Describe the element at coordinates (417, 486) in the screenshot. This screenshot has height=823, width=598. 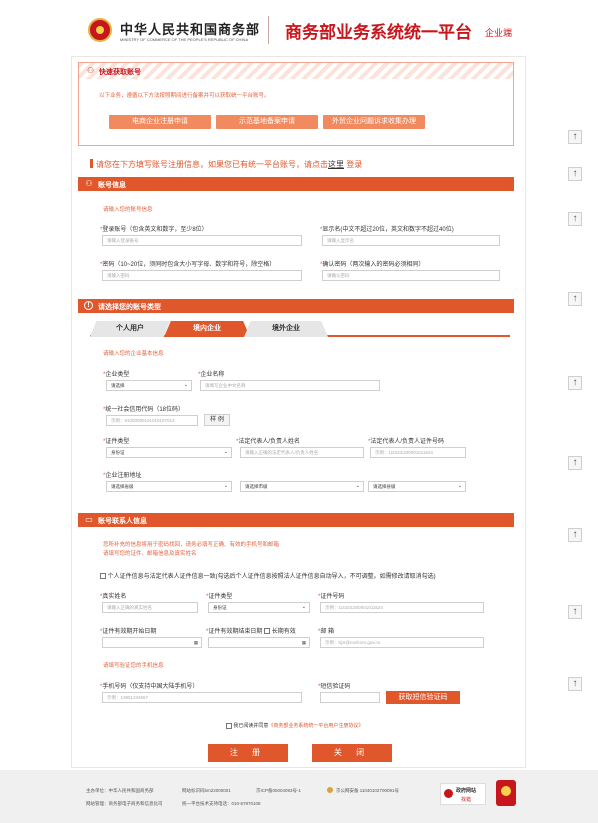
I see `county-select: 请选择县级 ⌄` at that location.